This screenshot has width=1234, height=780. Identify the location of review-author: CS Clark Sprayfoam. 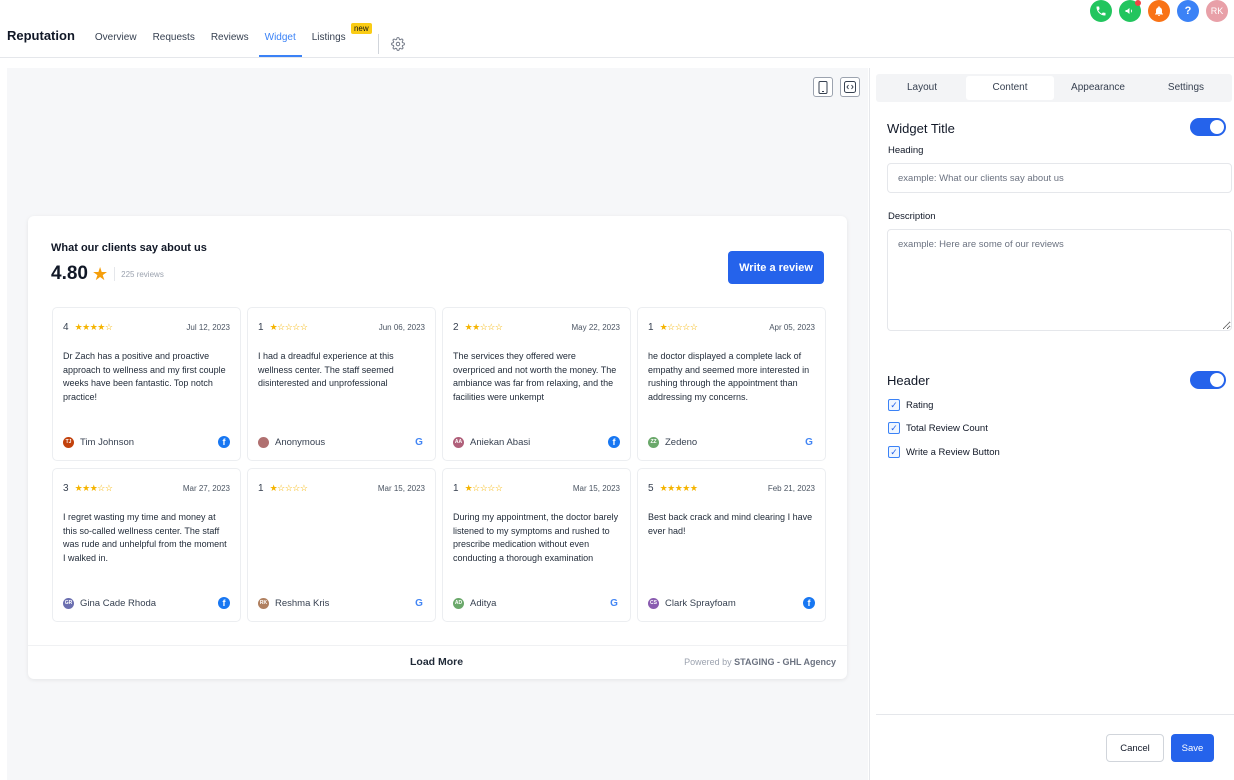
(692, 603).